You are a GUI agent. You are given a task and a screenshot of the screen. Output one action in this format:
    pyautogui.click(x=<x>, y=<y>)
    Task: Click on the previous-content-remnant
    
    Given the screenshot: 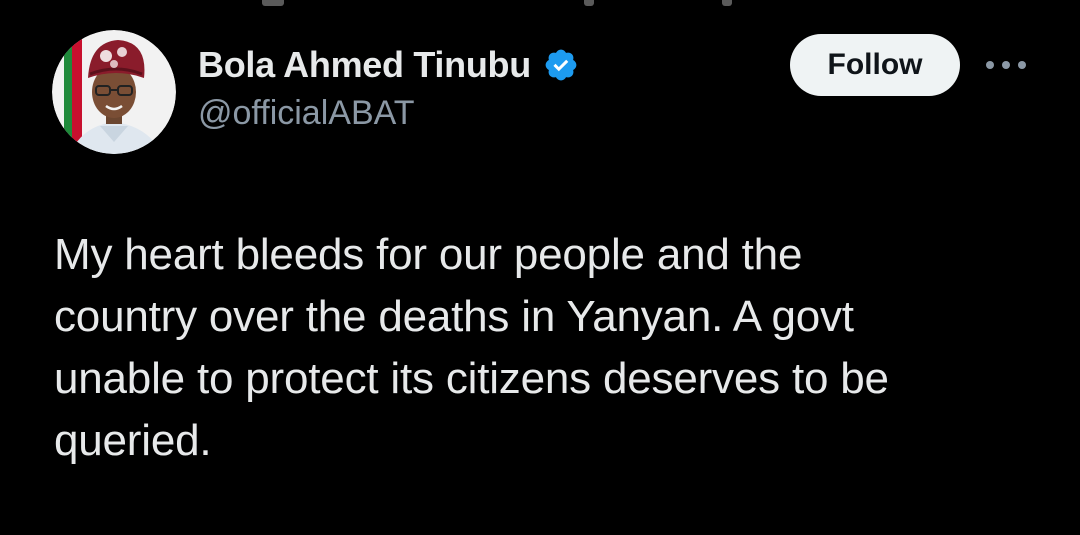 What is the action you would take?
    pyautogui.click(x=540, y=7)
    